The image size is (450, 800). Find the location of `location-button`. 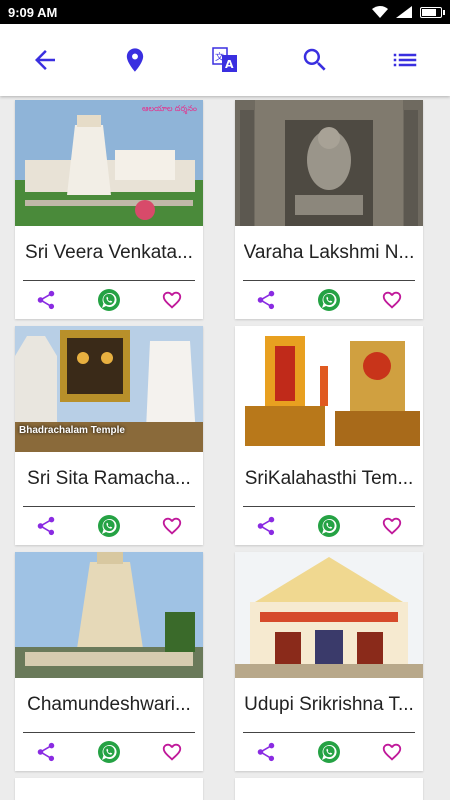

location-button is located at coordinates (135, 60).